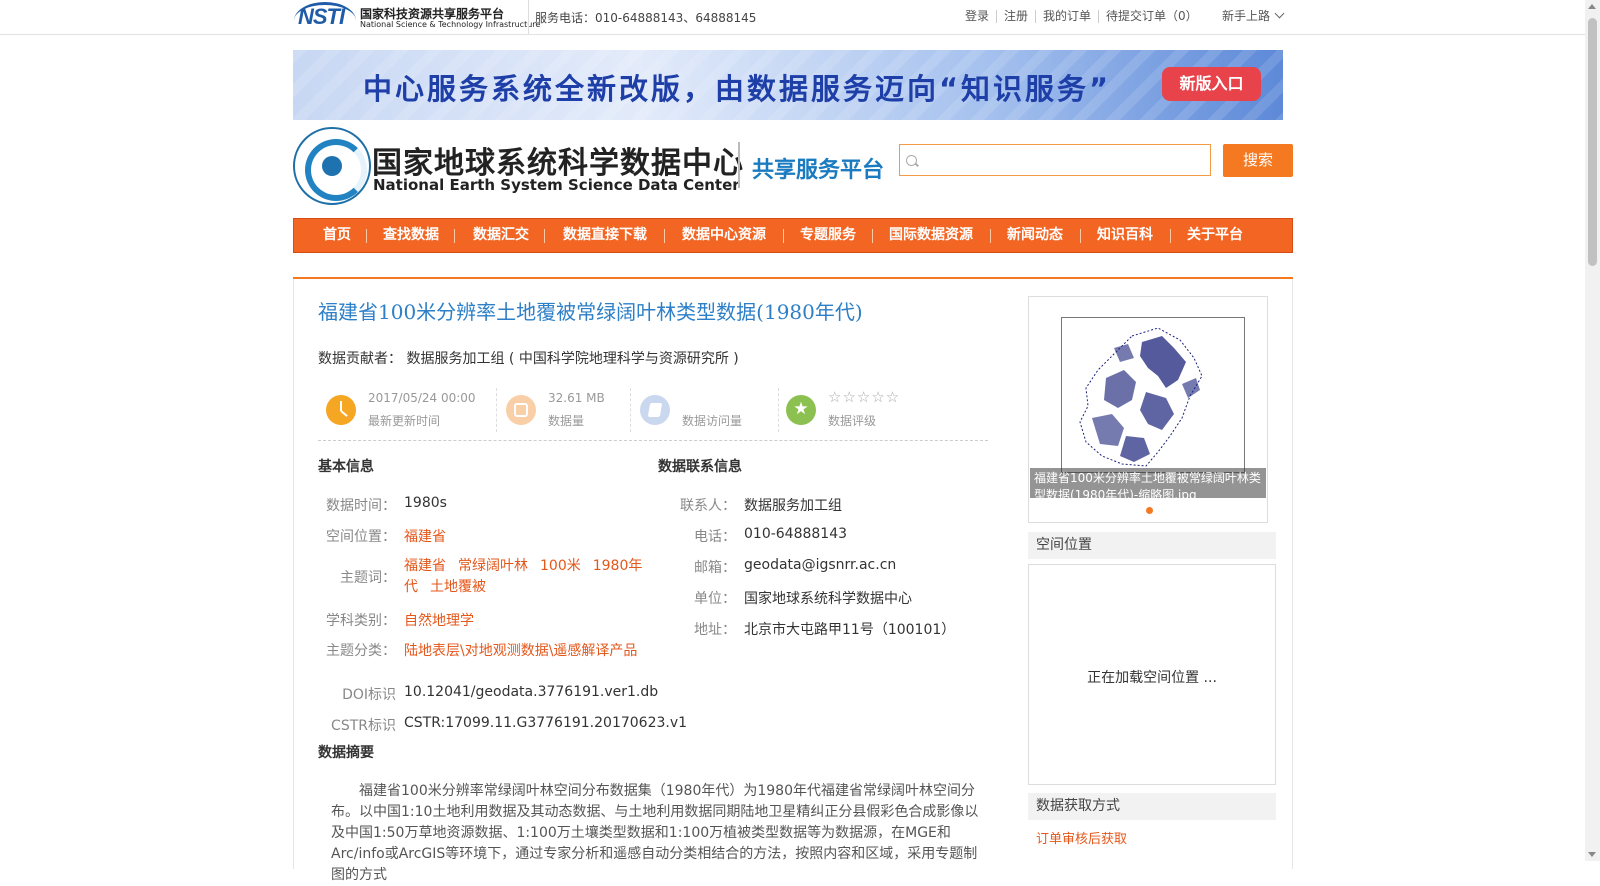 The image size is (1600, 886). I want to click on data-time-value: 1980s, so click(425, 503).